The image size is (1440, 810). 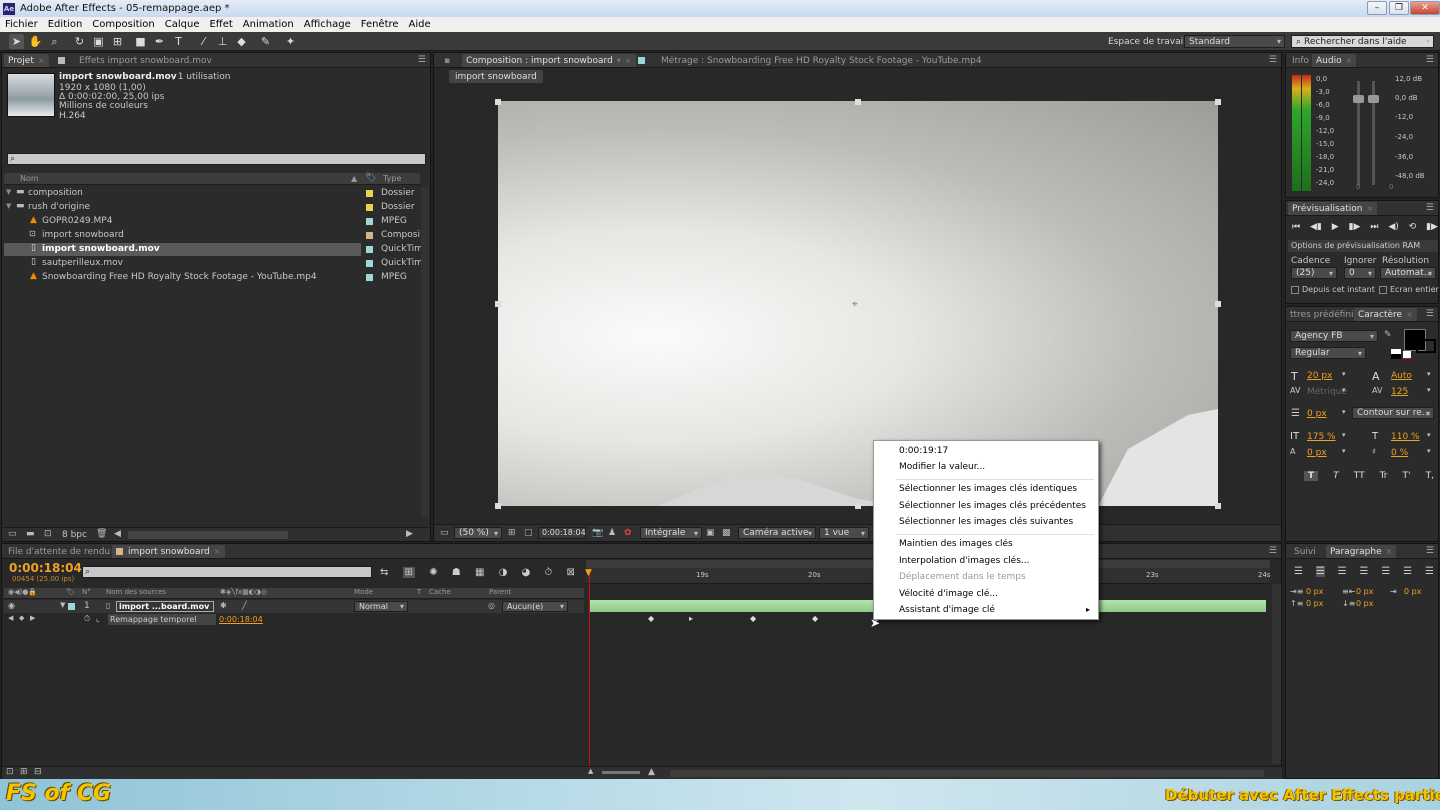 I want to click on next-keyframe-icon: ▶, so click(x=32, y=618).